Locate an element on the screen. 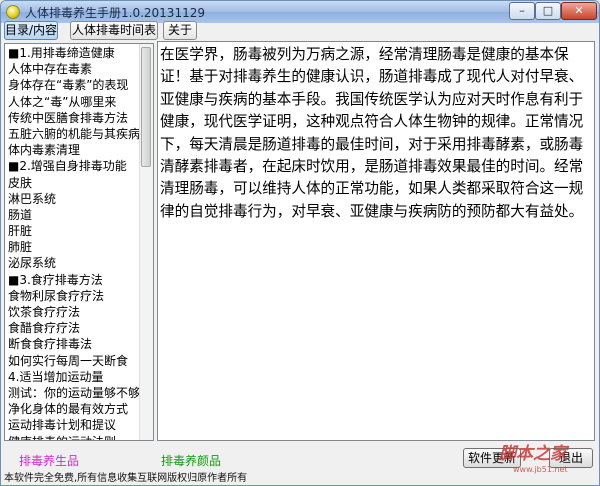 The width and height of the screenshot is (600, 486). status-bar: 本软件完全免费,所有信息收集互联网版权归原作者所有 is located at coordinates (126, 478).